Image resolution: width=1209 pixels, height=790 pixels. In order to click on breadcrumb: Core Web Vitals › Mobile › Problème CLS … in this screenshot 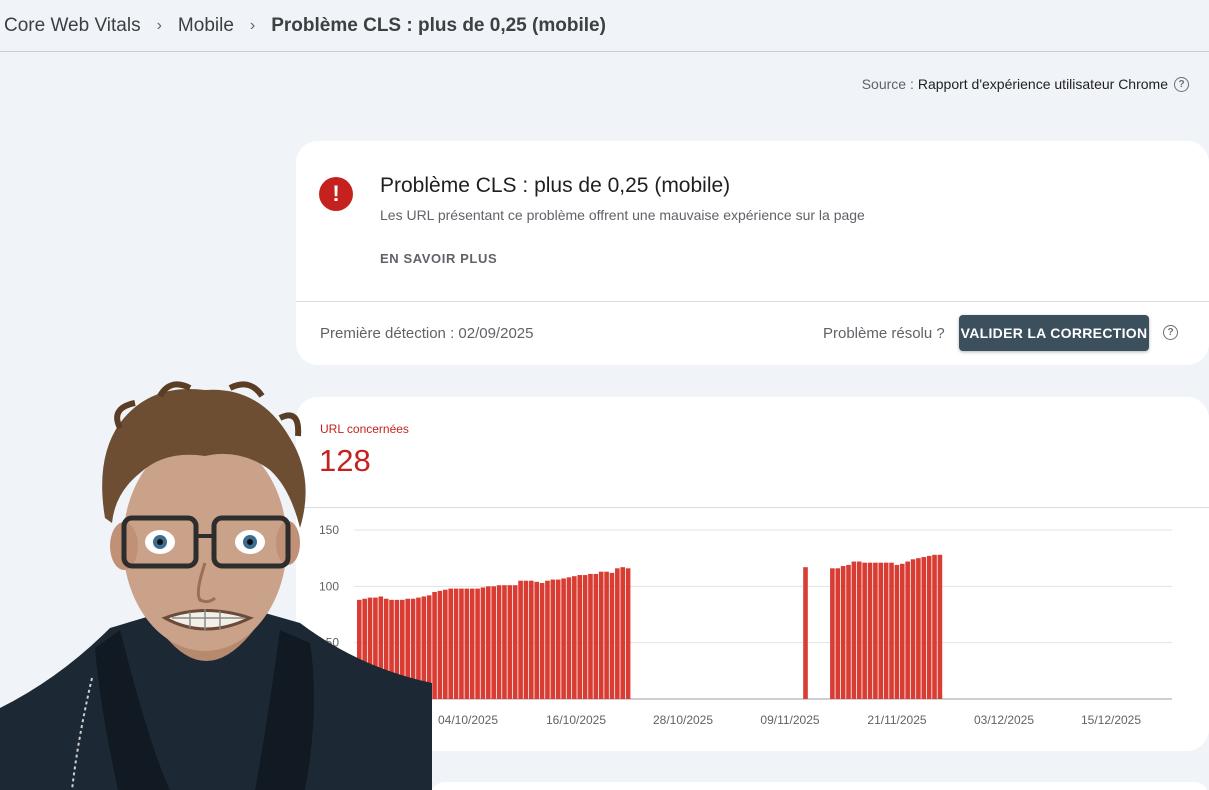, I will do `click(604, 26)`.